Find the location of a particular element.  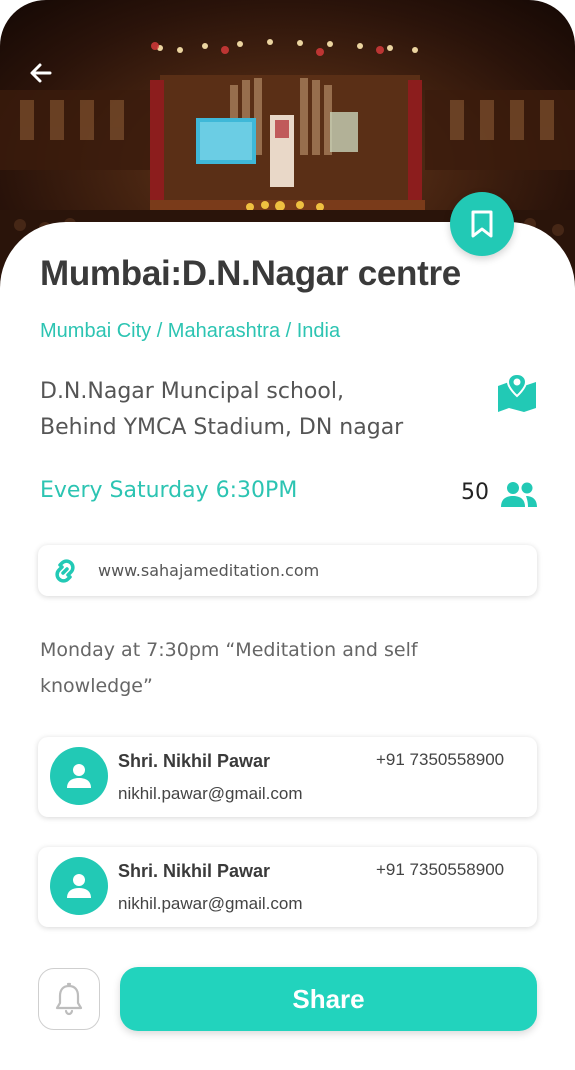

address-line-1: D.N.Nagar Muncipal school, is located at coordinates (192, 391).